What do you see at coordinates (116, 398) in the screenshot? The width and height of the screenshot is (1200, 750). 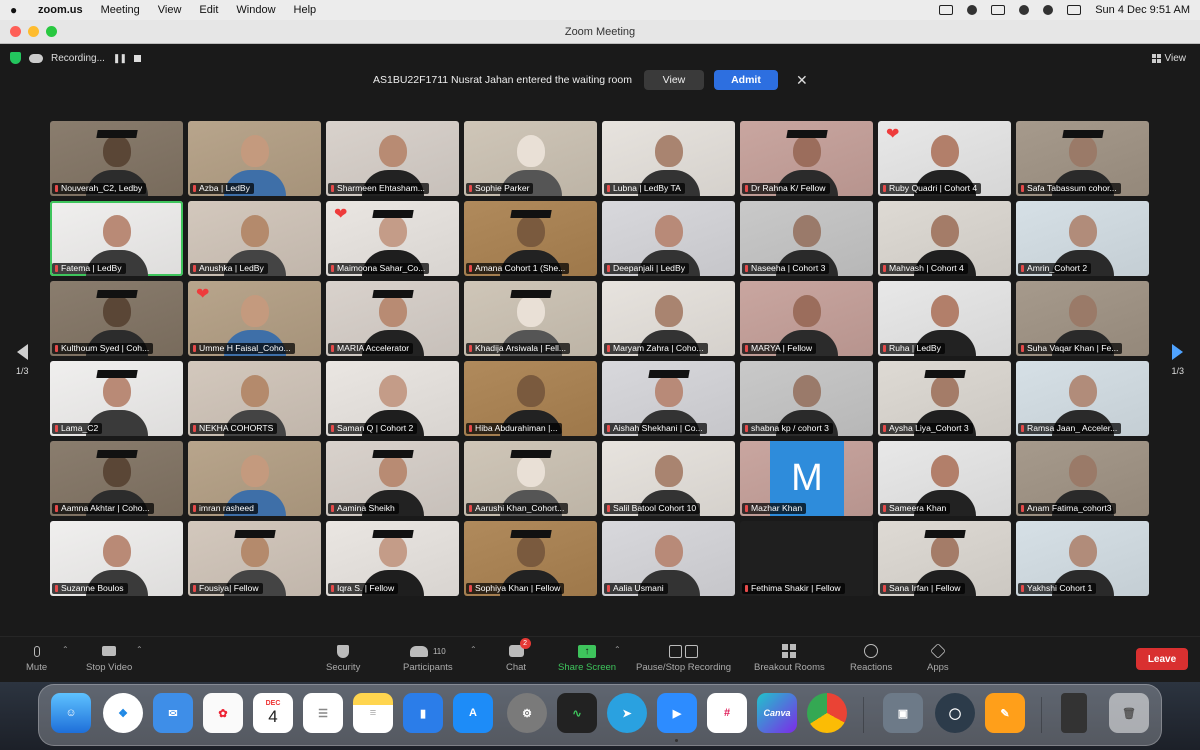 I see `participant-tile: Lama_C2` at bounding box center [116, 398].